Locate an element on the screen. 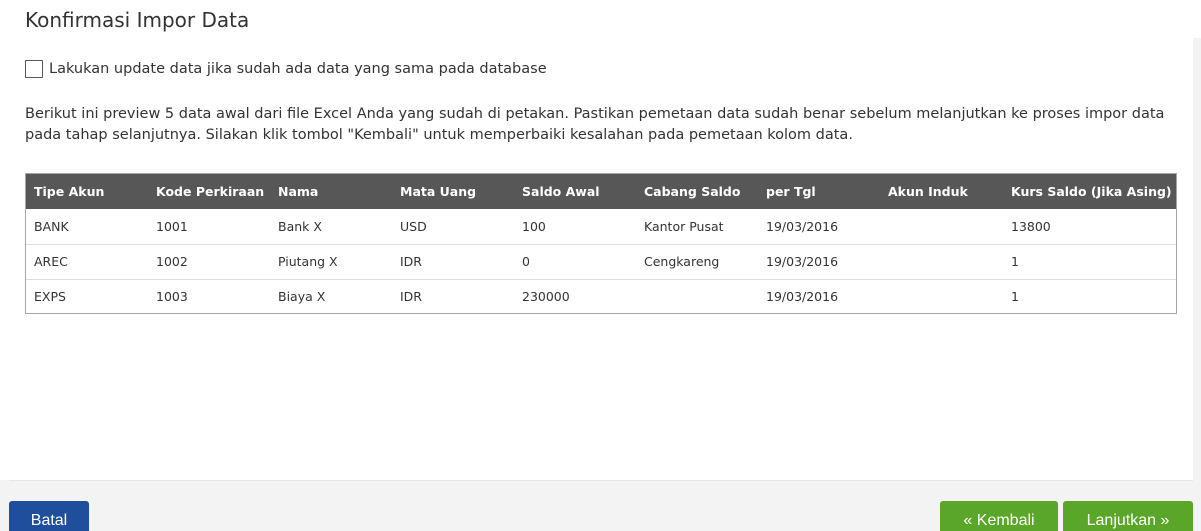 The height and width of the screenshot is (531, 1201). header-nama: Nama is located at coordinates (298, 191).